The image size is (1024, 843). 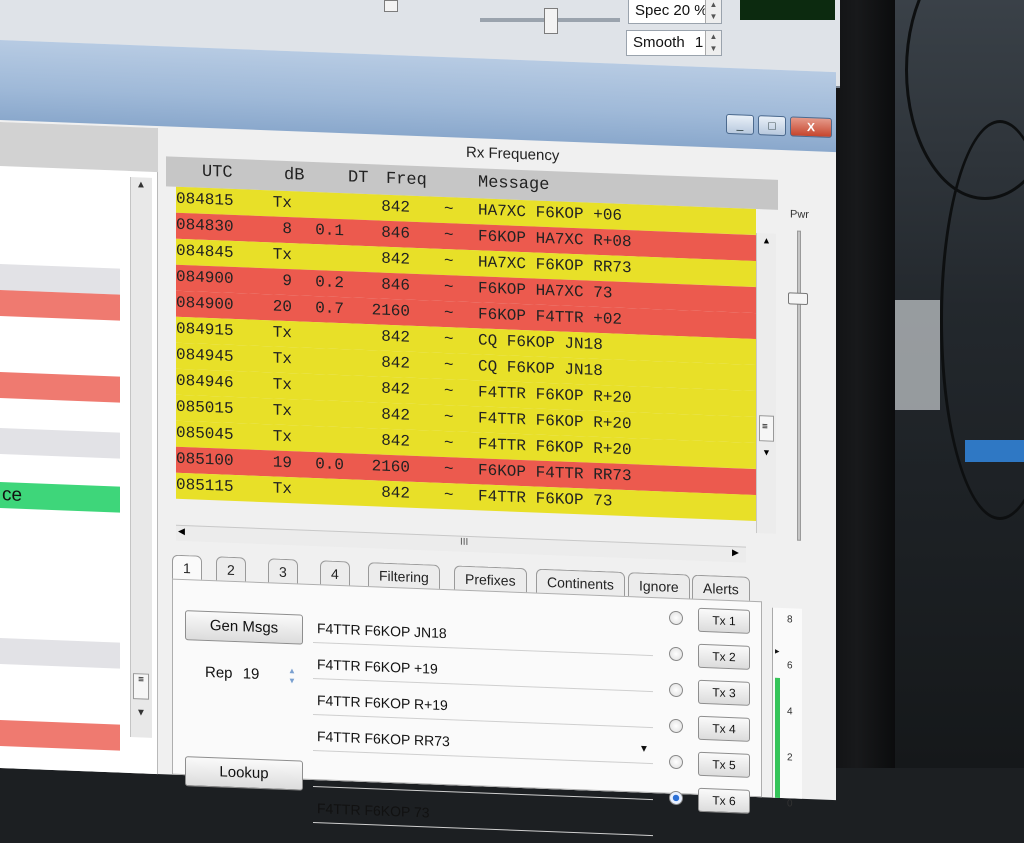 I want to click on tx6-radio, so click(x=676, y=798).